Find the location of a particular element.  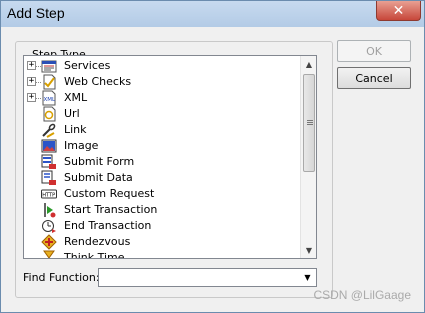

list-item-label: Web Checks is located at coordinates (98, 81).